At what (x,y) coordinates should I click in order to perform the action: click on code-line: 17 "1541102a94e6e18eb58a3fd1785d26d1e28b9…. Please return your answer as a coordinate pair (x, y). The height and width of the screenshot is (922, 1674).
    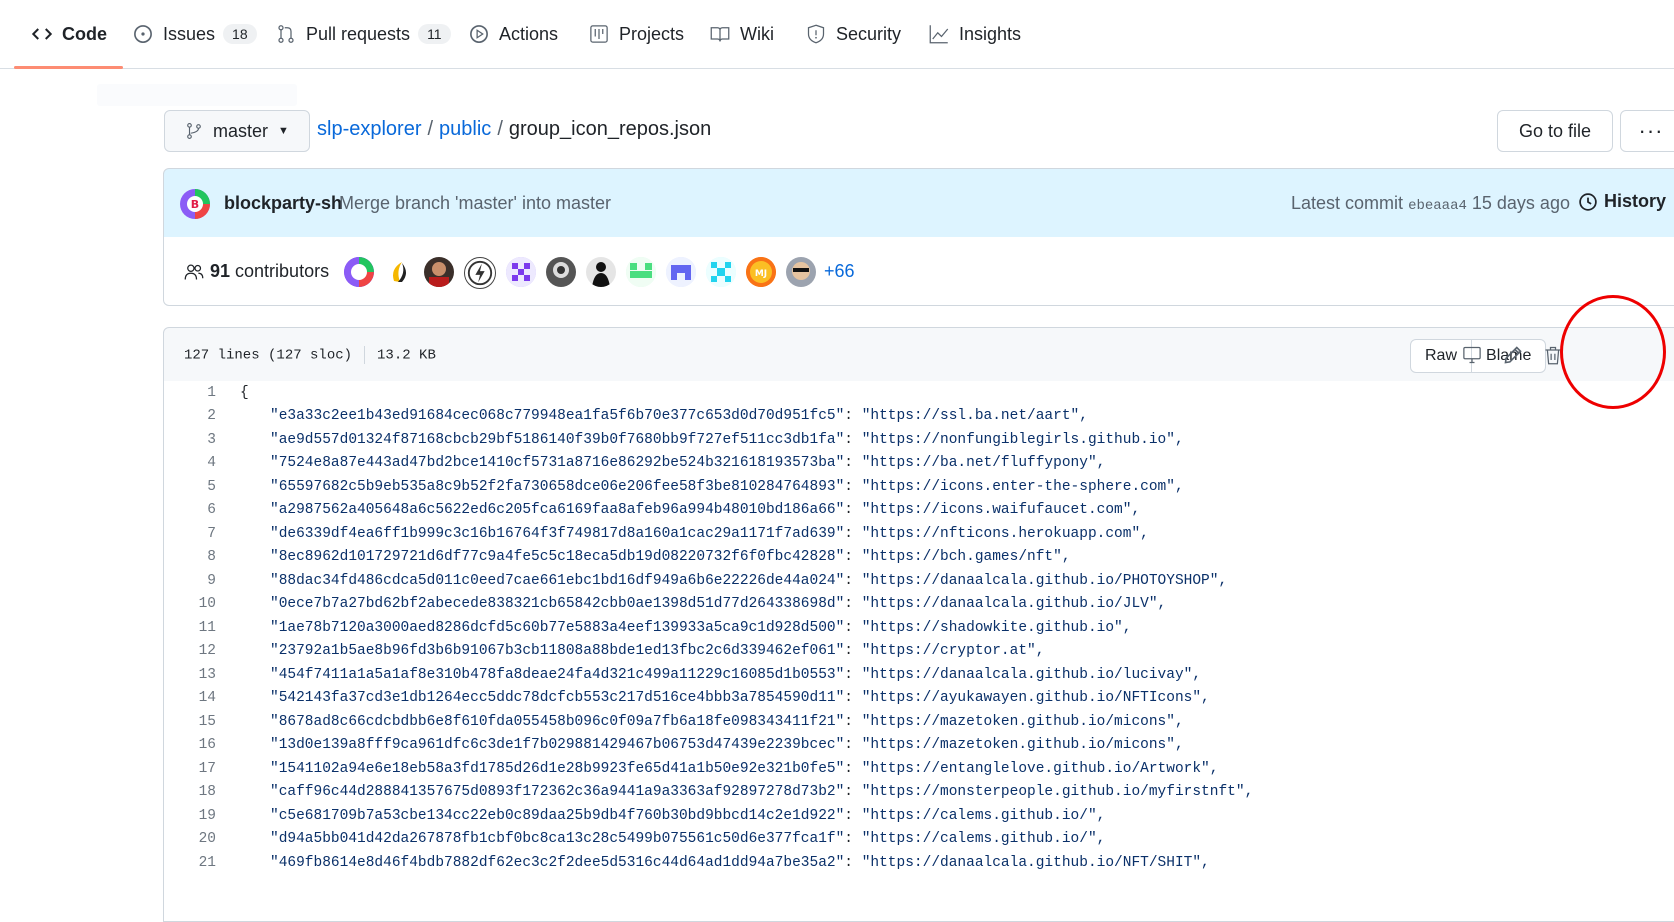
    Looking at the image, I should click on (919, 769).